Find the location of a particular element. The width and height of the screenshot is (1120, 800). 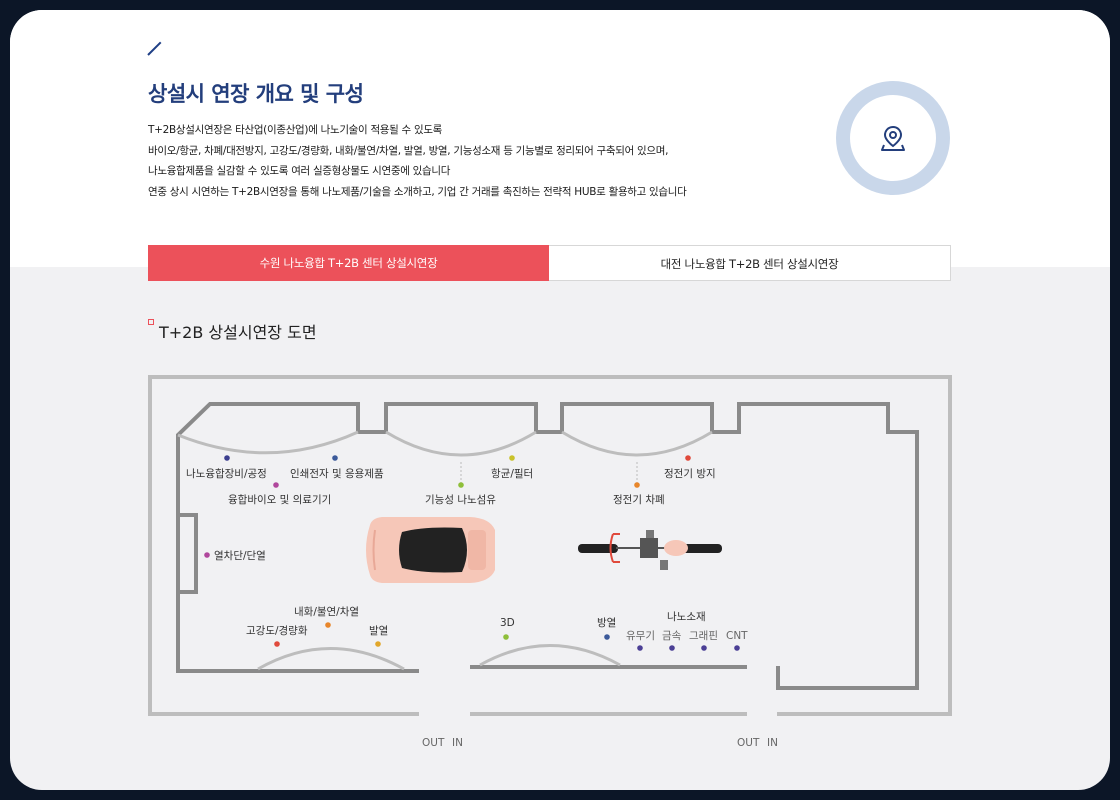

booth-label: 발열 is located at coordinates (378, 631).